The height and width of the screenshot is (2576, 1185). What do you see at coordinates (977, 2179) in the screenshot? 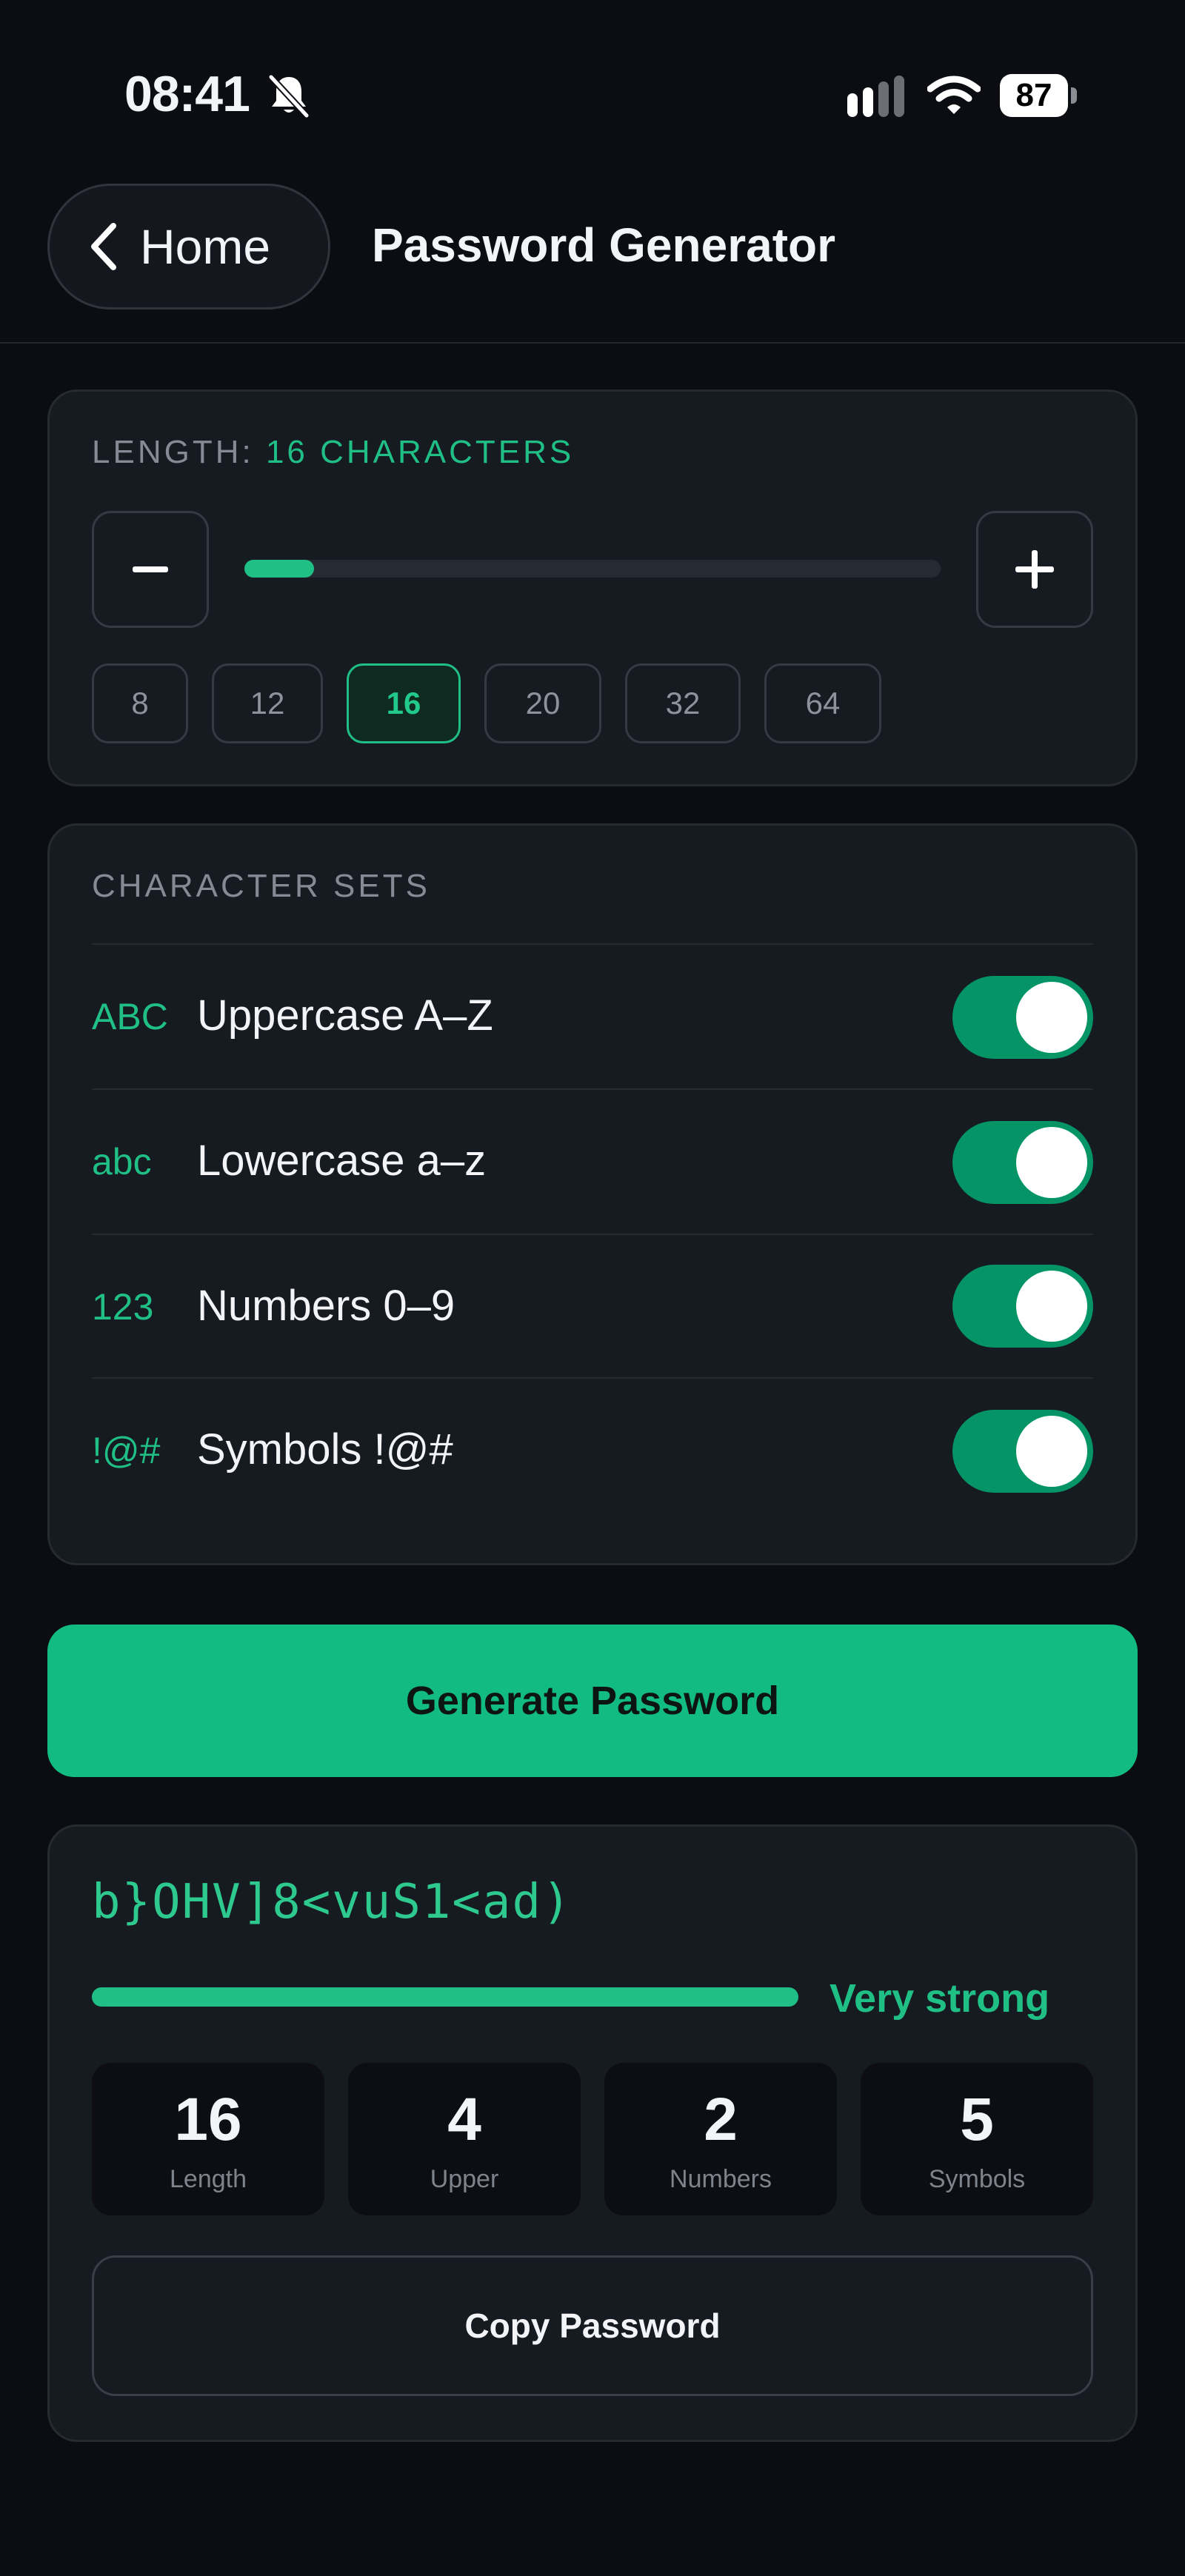
I see `stat-label: Symbols` at bounding box center [977, 2179].